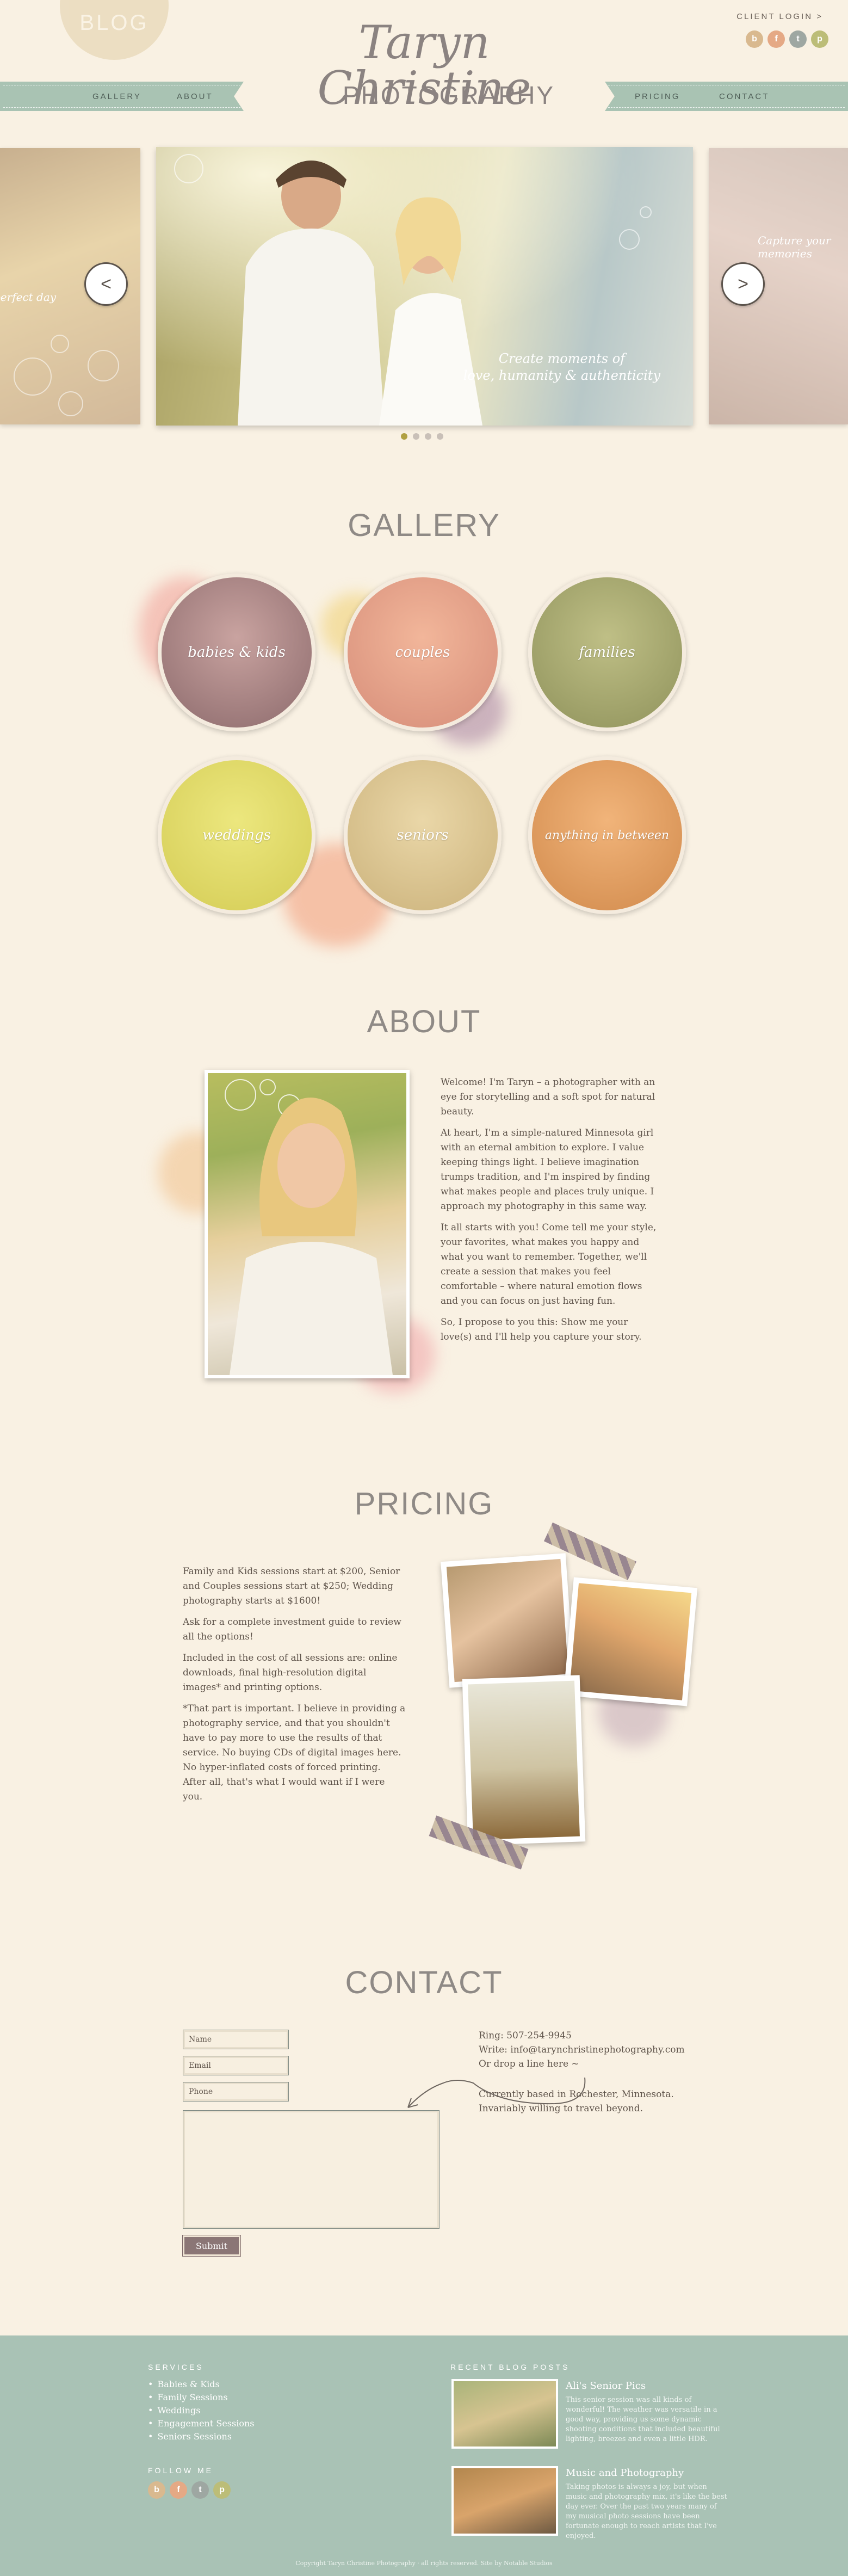  I want to click on slider-next-button: >, so click(743, 284).